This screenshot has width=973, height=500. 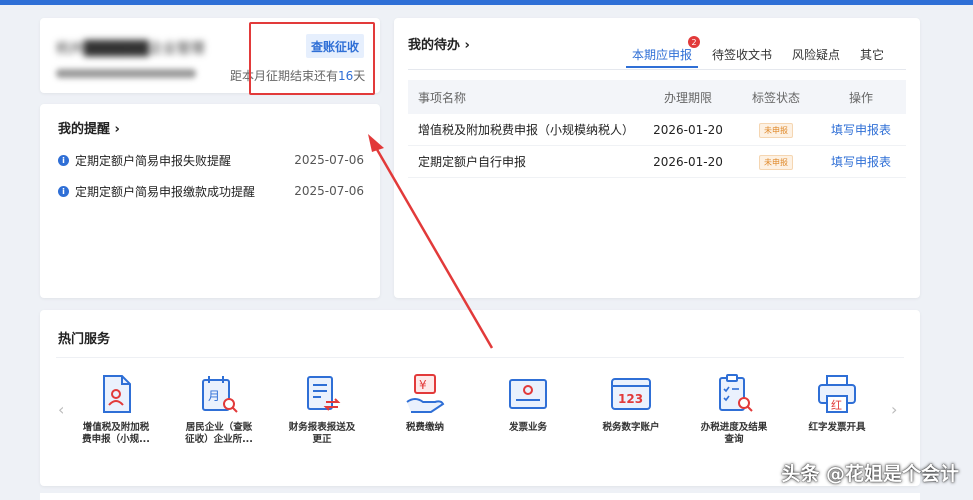 What do you see at coordinates (335, 46) in the screenshot?
I see `tax-type-tag: 查账征收` at bounding box center [335, 46].